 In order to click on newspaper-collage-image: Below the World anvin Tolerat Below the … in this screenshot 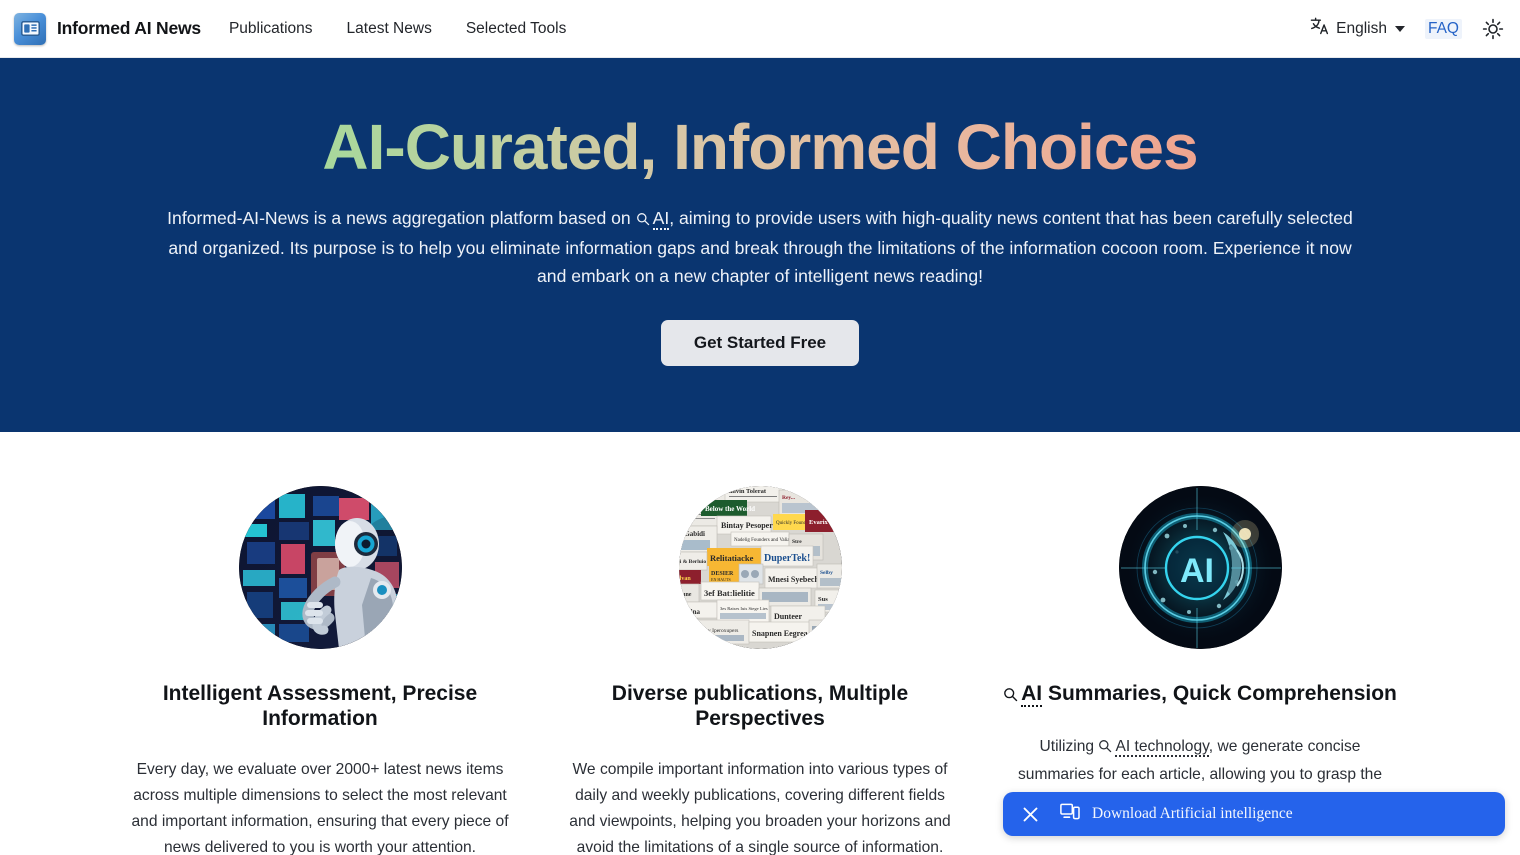, I will do `click(760, 567)`.